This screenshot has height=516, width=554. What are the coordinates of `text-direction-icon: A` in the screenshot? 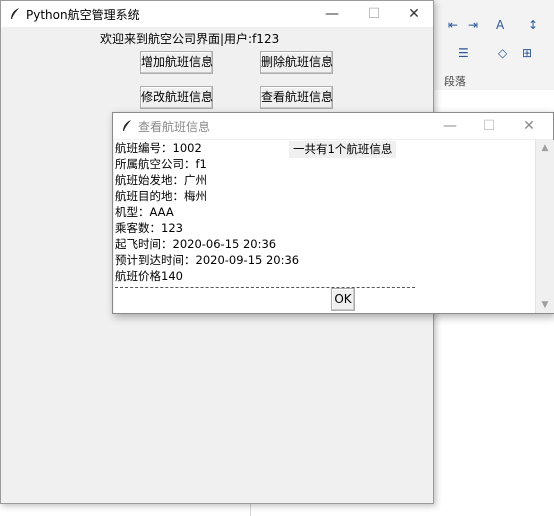 It's located at (500, 25).